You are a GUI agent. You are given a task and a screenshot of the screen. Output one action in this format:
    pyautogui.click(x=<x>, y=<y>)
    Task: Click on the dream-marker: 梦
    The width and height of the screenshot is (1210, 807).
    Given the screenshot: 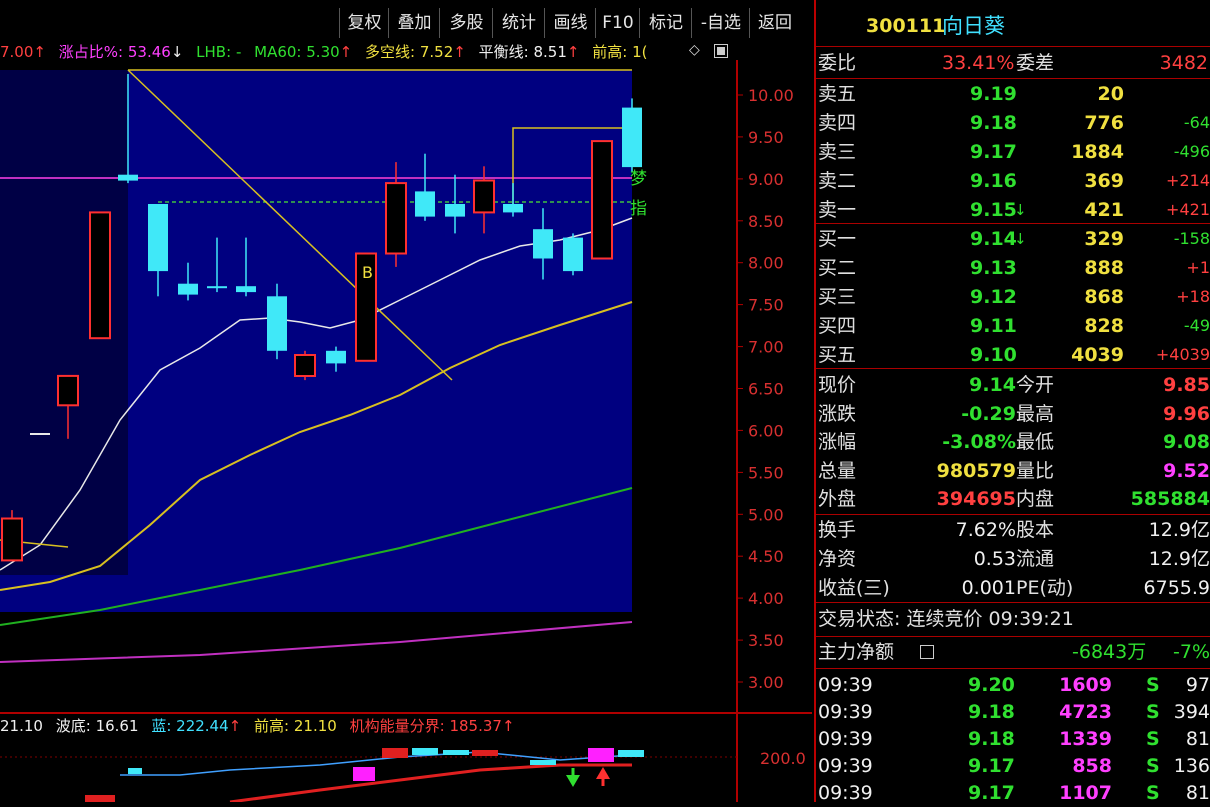 What is the action you would take?
    pyautogui.click(x=638, y=179)
    